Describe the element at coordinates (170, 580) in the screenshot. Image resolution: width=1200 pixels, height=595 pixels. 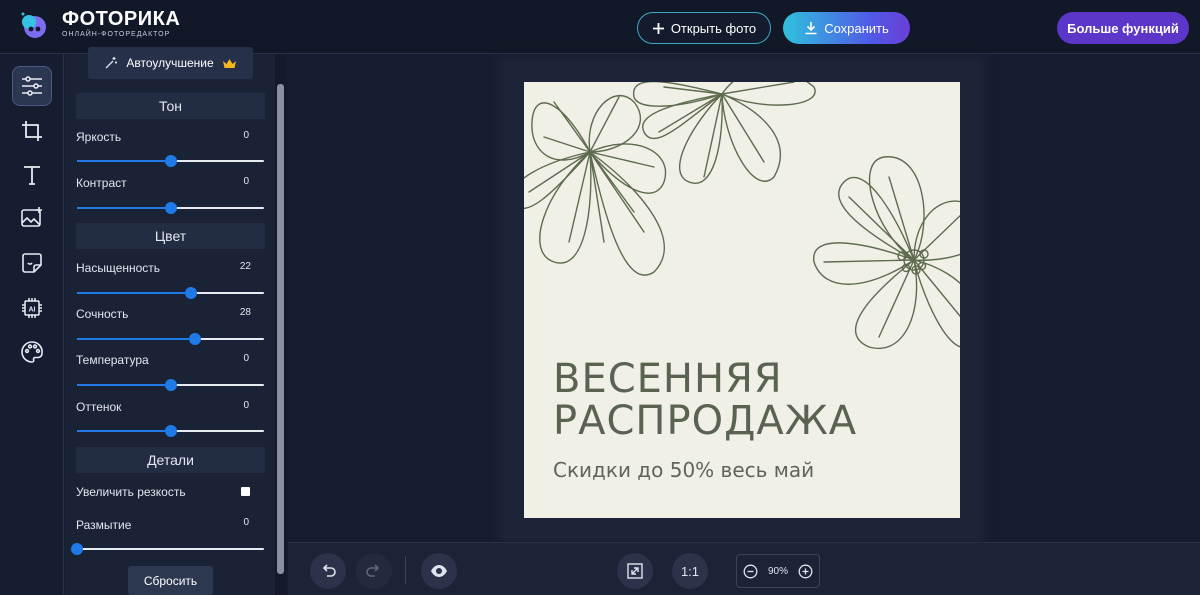
I see `reset-button: Сбросить` at that location.